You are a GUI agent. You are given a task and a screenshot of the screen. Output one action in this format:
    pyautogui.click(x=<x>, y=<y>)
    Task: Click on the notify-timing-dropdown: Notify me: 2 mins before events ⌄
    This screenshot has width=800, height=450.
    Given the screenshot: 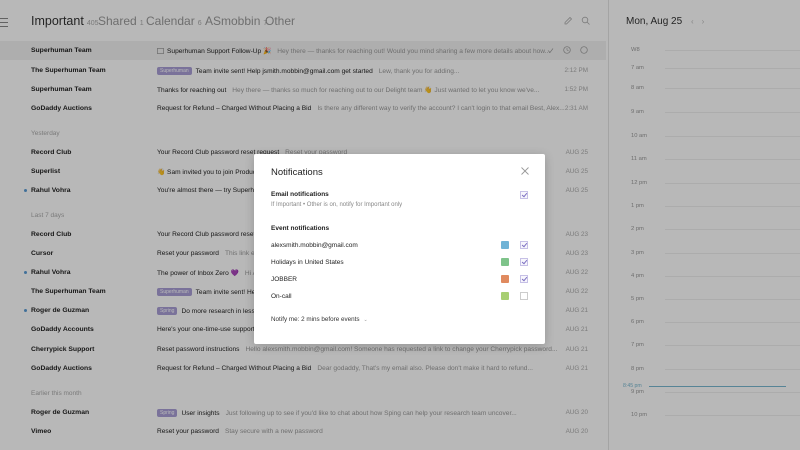 What is the action you would take?
    pyautogui.click(x=319, y=319)
    